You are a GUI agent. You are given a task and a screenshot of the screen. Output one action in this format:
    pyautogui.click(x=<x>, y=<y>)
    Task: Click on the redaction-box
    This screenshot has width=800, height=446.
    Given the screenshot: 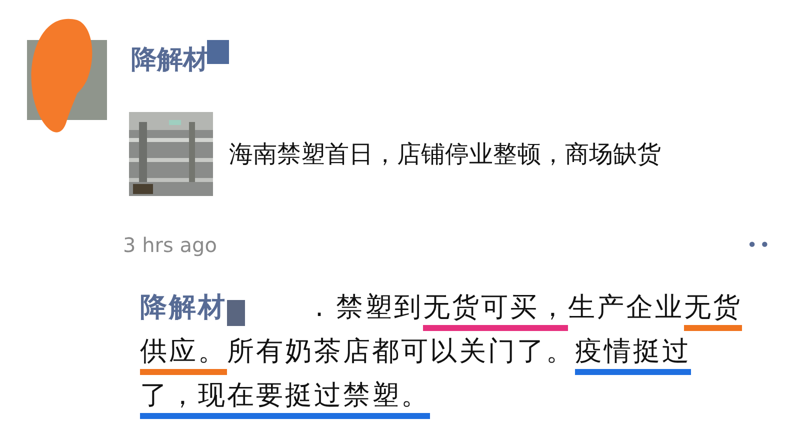 What is the action you would take?
    pyautogui.click(x=218, y=52)
    